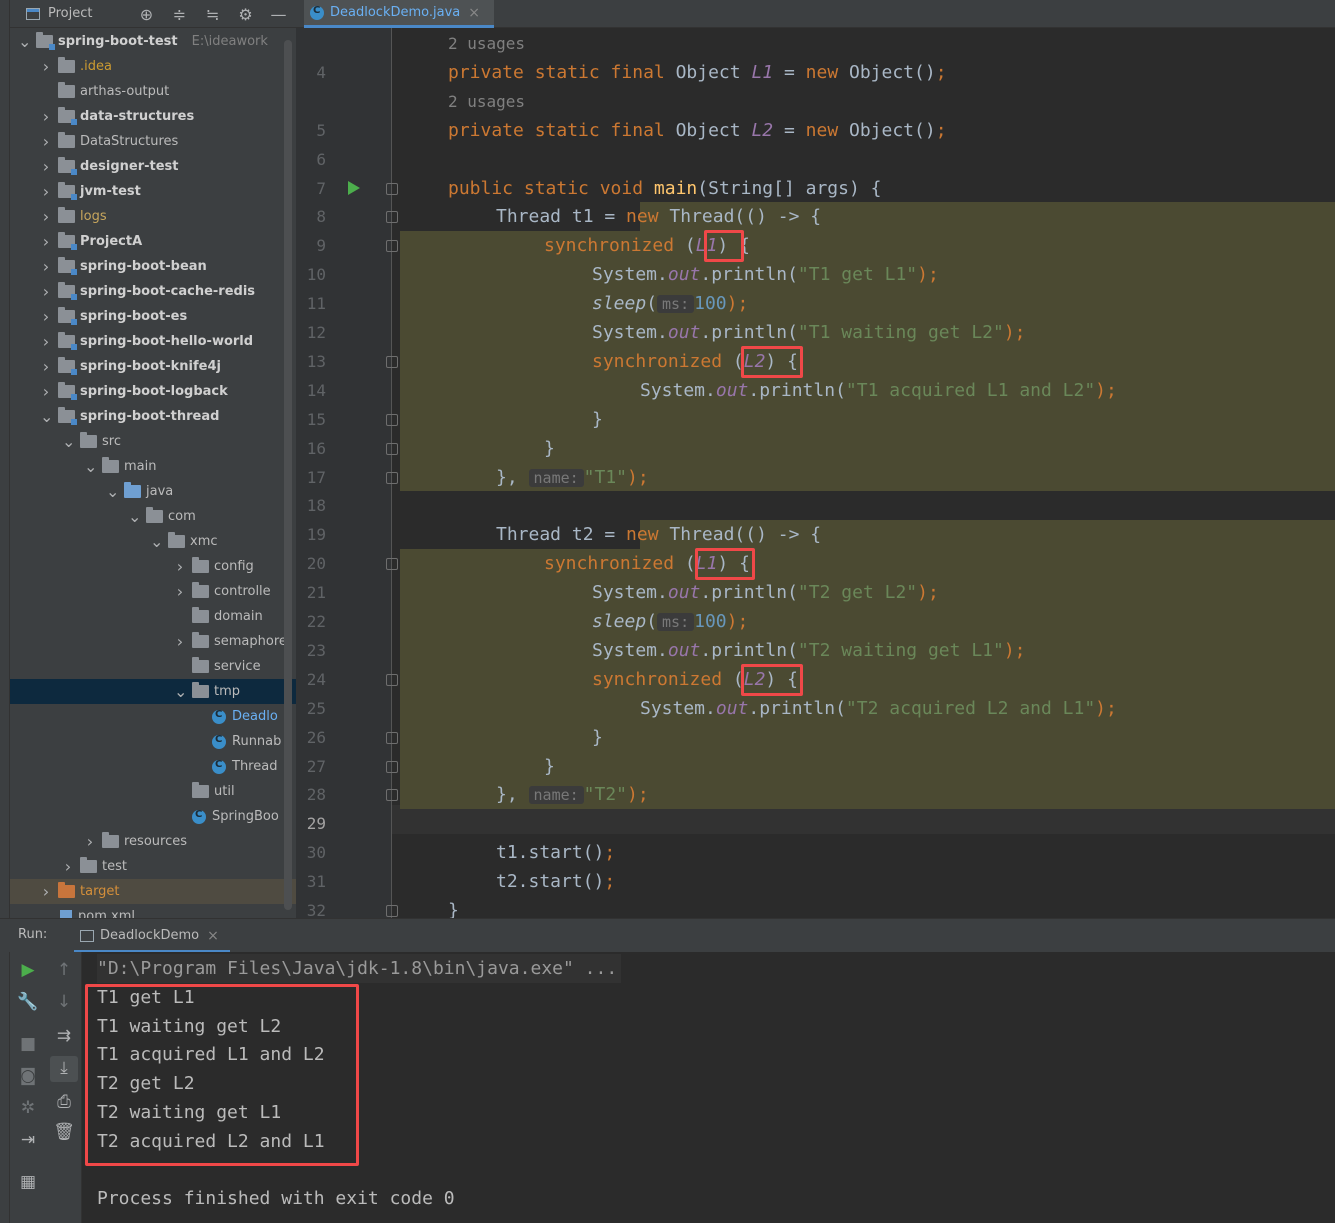 This screenshot has width=1335, height=1223. What do you see at coordinates (153, 691) in the screenshot?
I see `tree-item: ⌄ tmp` at bounding box center [153, 691].